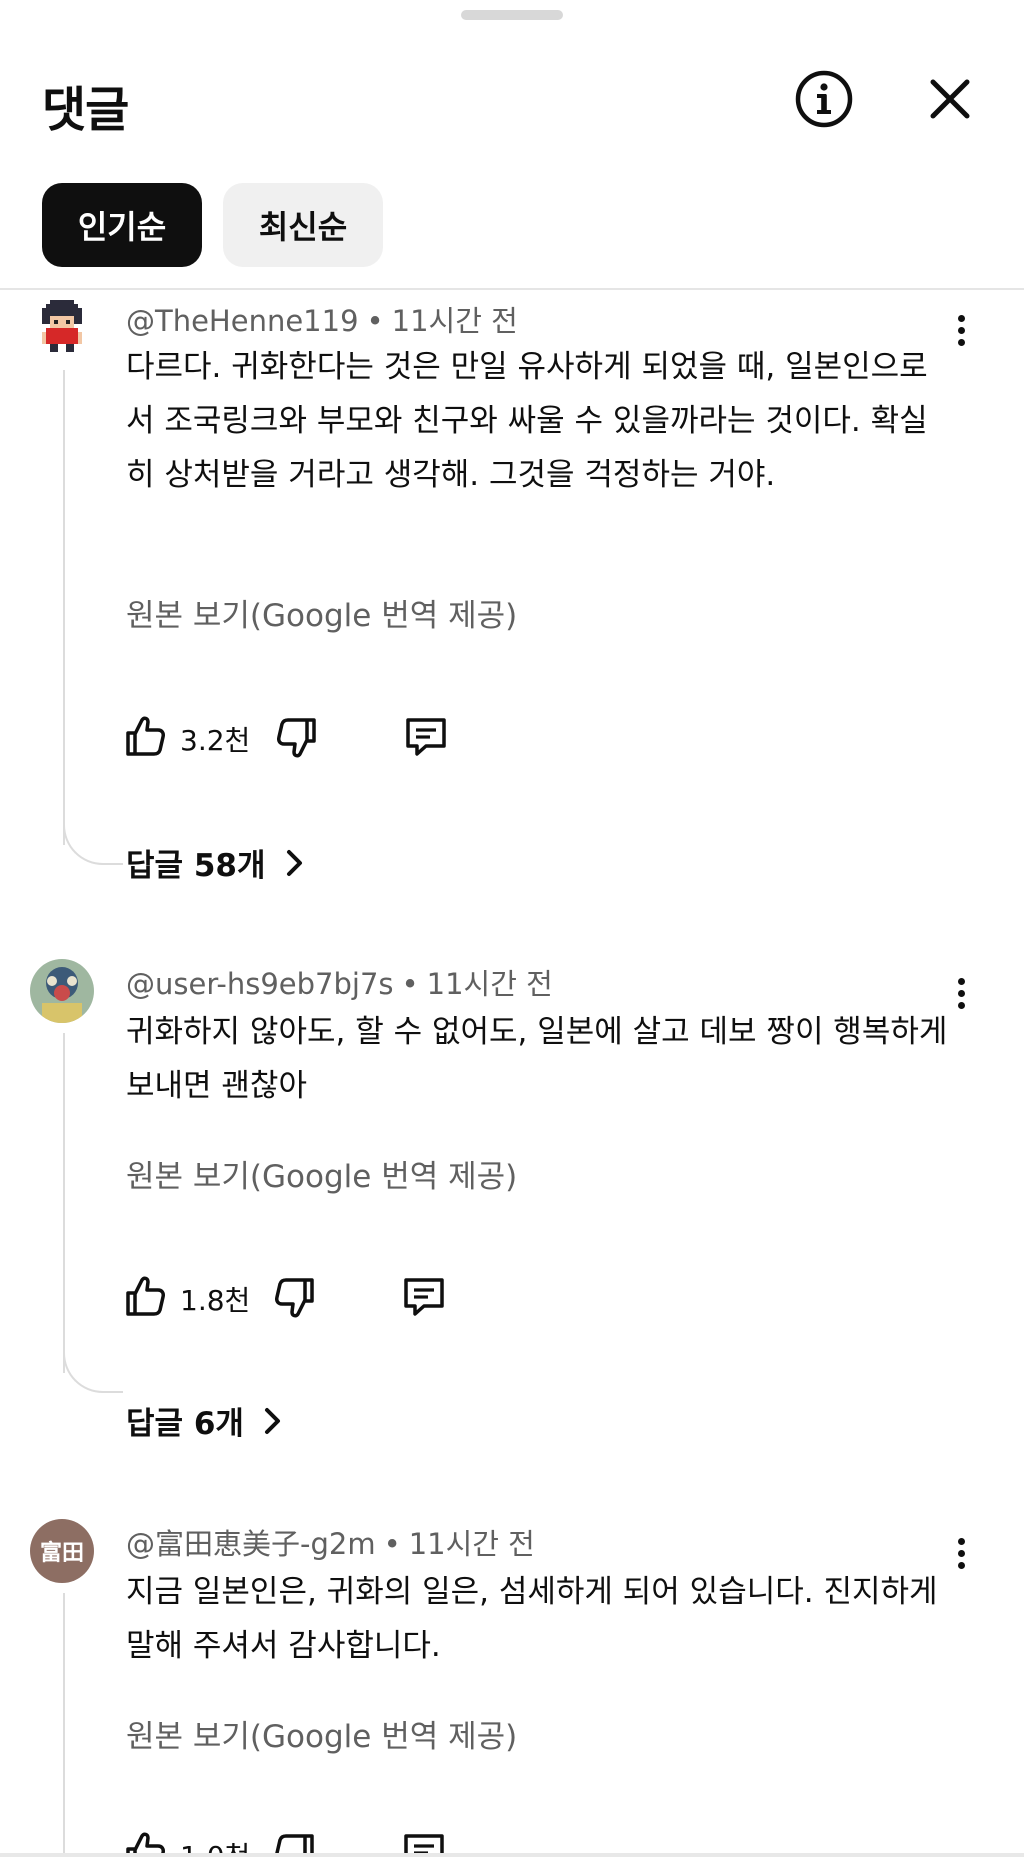 The image size is (1024, 1857). I want to click on like-count: 1.8천, so click(215, 1300).